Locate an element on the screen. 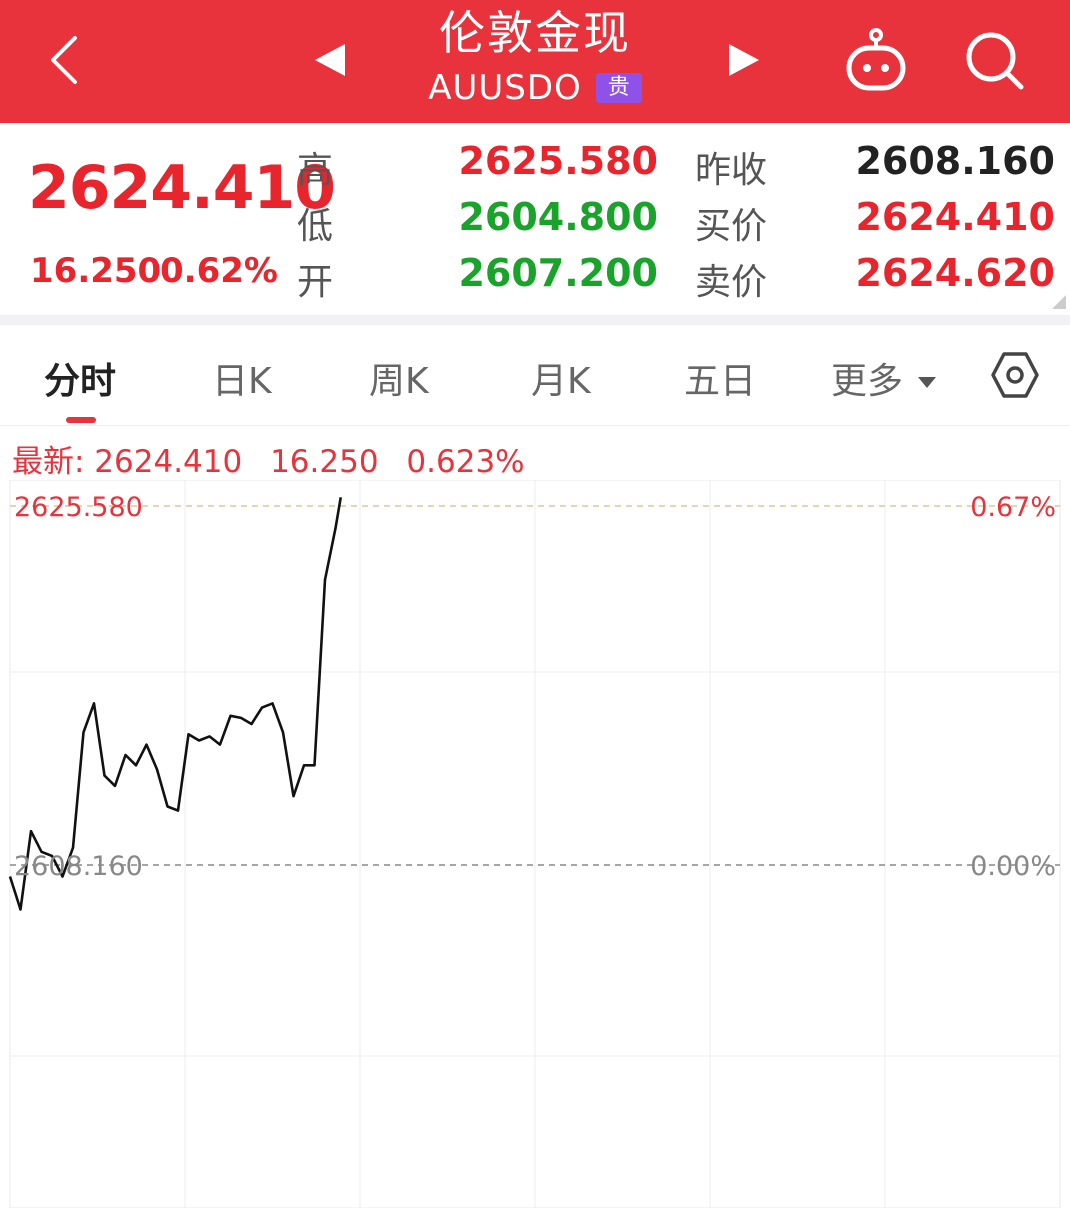 This screenshot has height=1208, width=1070. prev-close-value: 2608.160 is located at coordinates (955, 161).